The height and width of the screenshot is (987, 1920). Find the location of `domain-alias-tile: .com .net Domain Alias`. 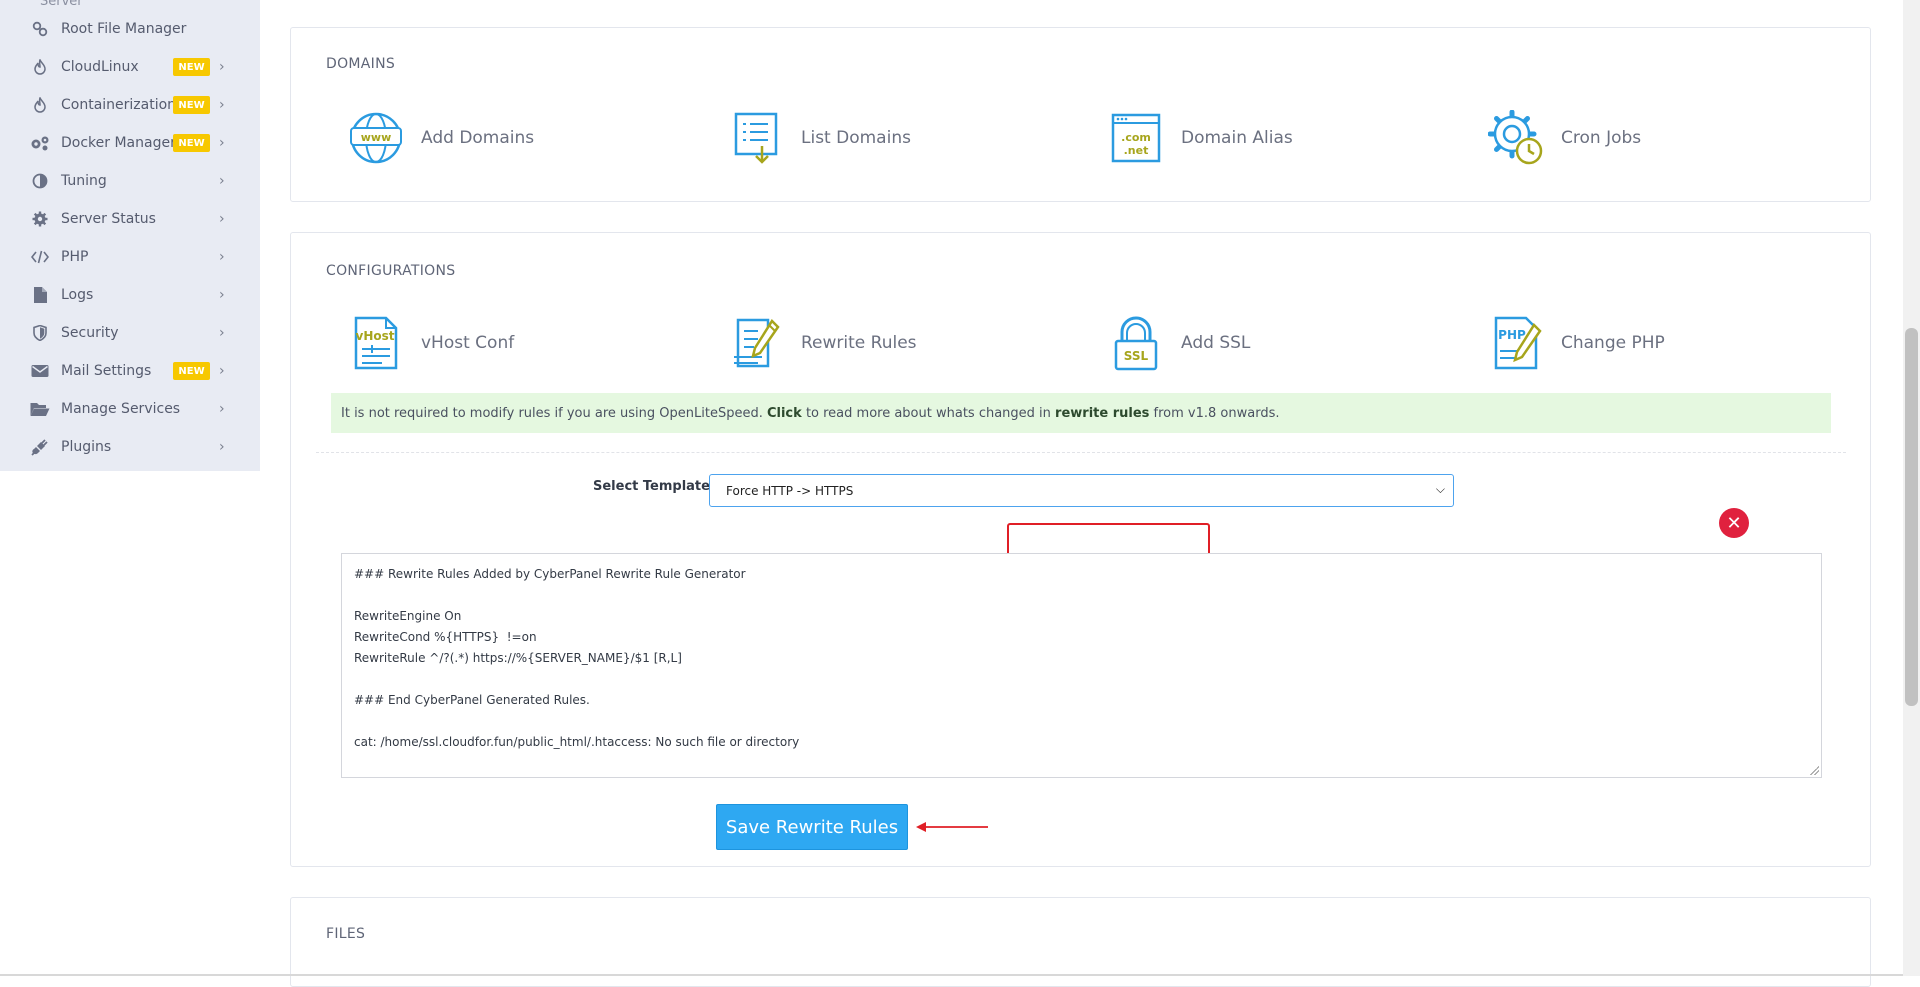

domain-alias-tile: .com .net Domain Alias is located at coordinates (1200, 138).